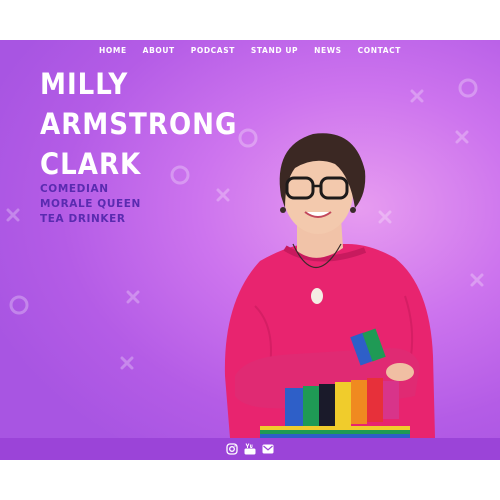  I want to click on tagline-line-2: MORALE QUEEN, so click(90, 204).